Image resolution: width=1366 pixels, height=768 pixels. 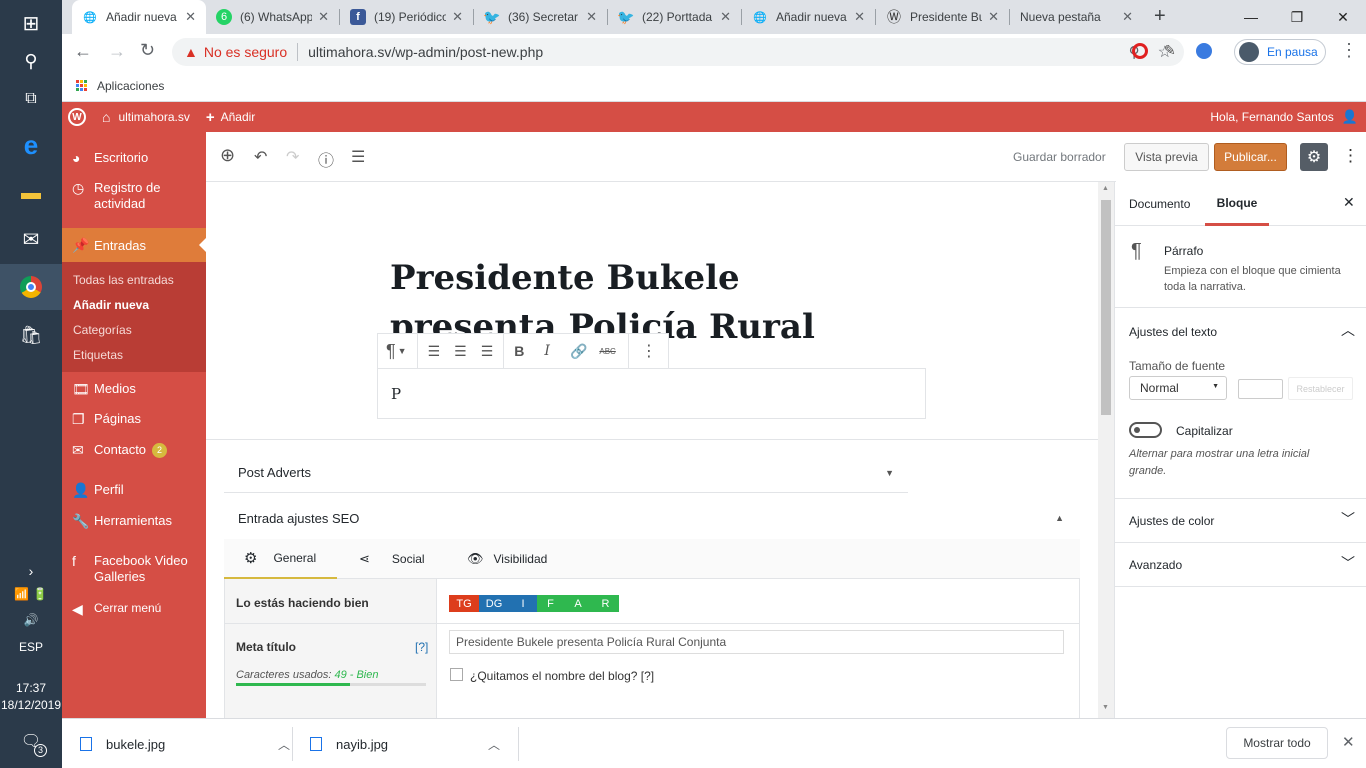 I want to click on link-icon: 🔗, so click(x=578, y=351).